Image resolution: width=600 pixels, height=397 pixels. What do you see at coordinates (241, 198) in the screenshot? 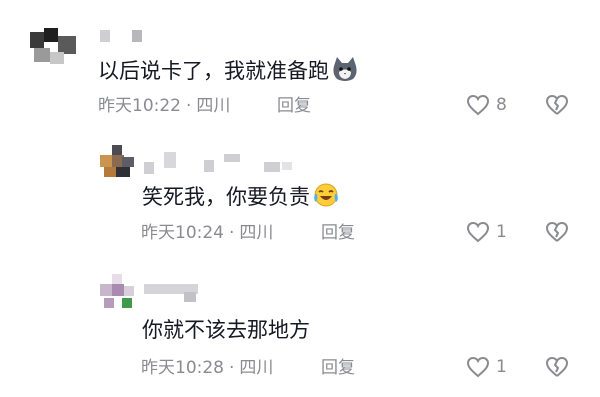
I see `comment-text: 笑死我，你要负责` at bounding box center [241, 198].